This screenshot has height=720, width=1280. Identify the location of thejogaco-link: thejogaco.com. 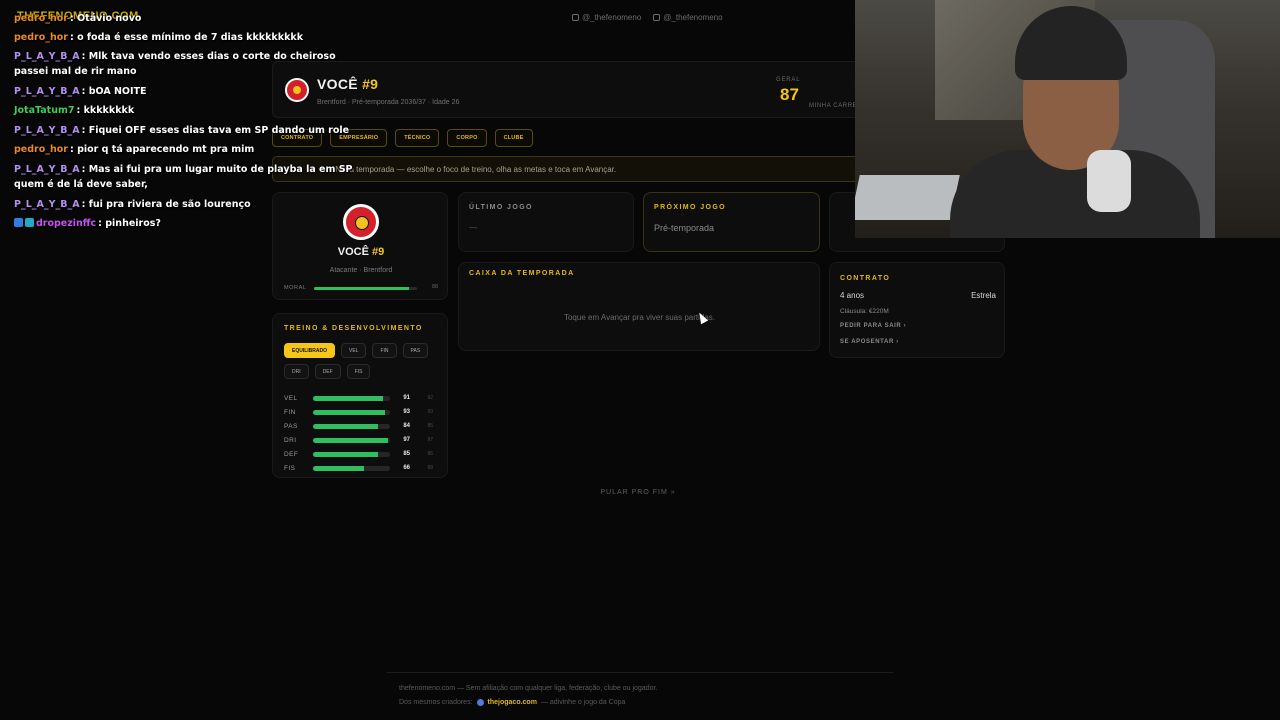
(512, 702).